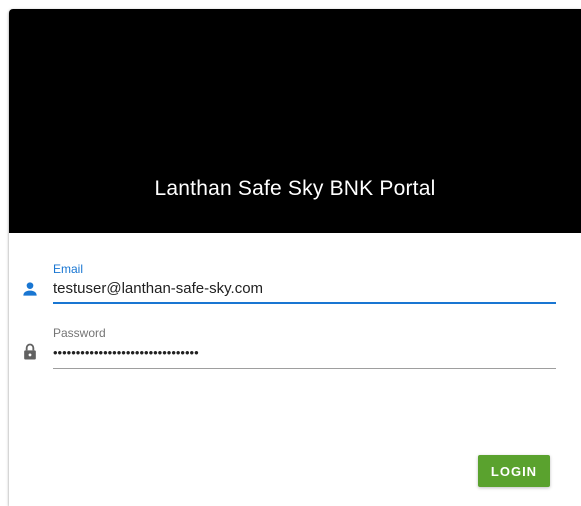 This screenshot has height=506, width=581. What do you see at coordinates (30, 351) in the screenshot?
I see `lock-icon` at bounding box center [30, 351].